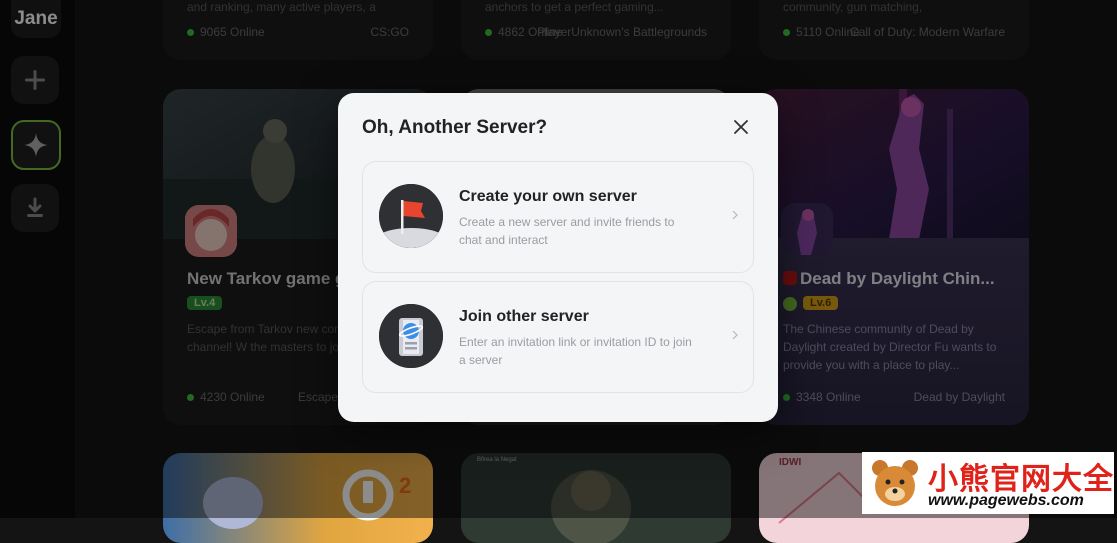 Image resolution: width=1117 pixels, height=543 pixels. I want to click on option-title: Join other server, so click(524, 316).